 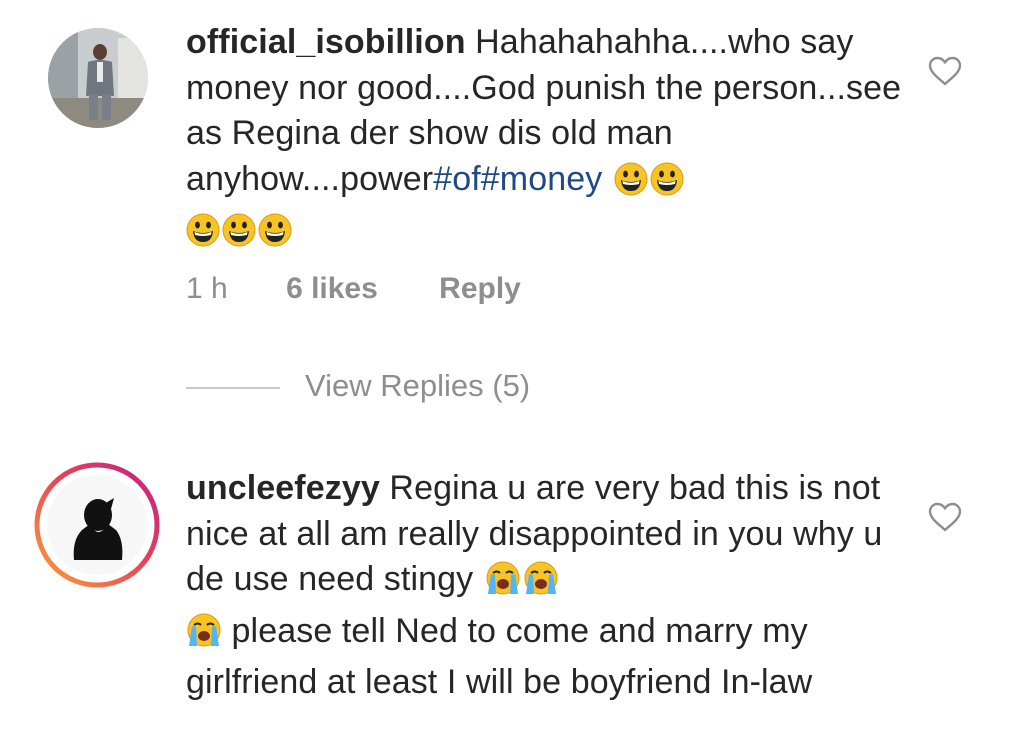 I want to click on profile-photo, so click(x=98, y=78).